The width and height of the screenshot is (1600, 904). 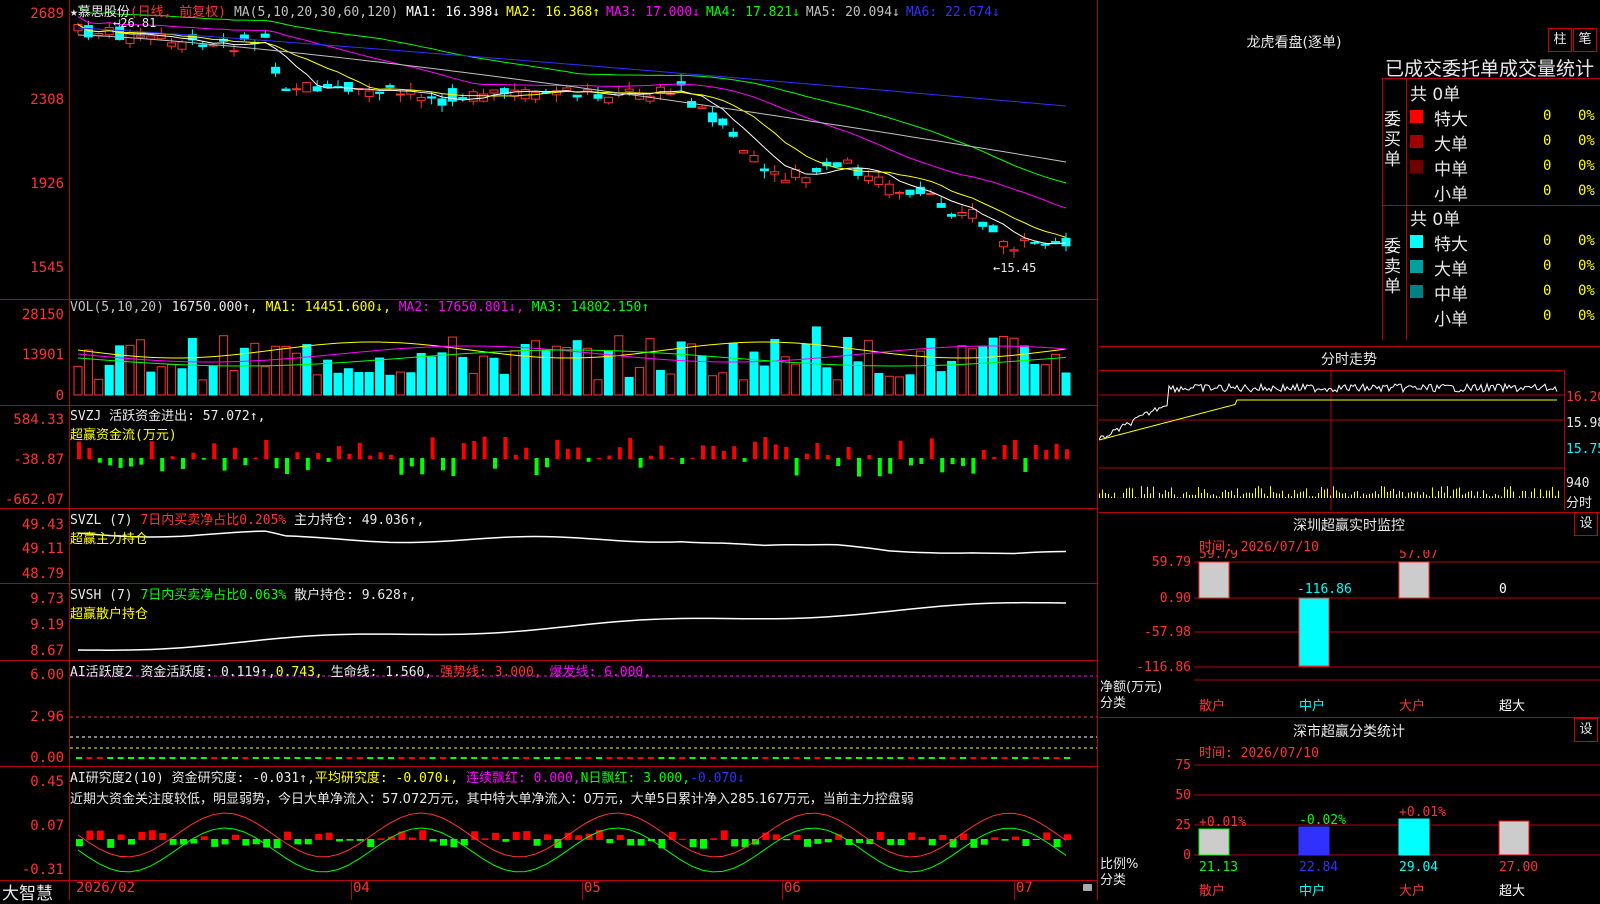 What do you see at coordinates (1577, 483) in the screenshot?
I see `intraday-volume: 940` at bounding box center [1577, 483].